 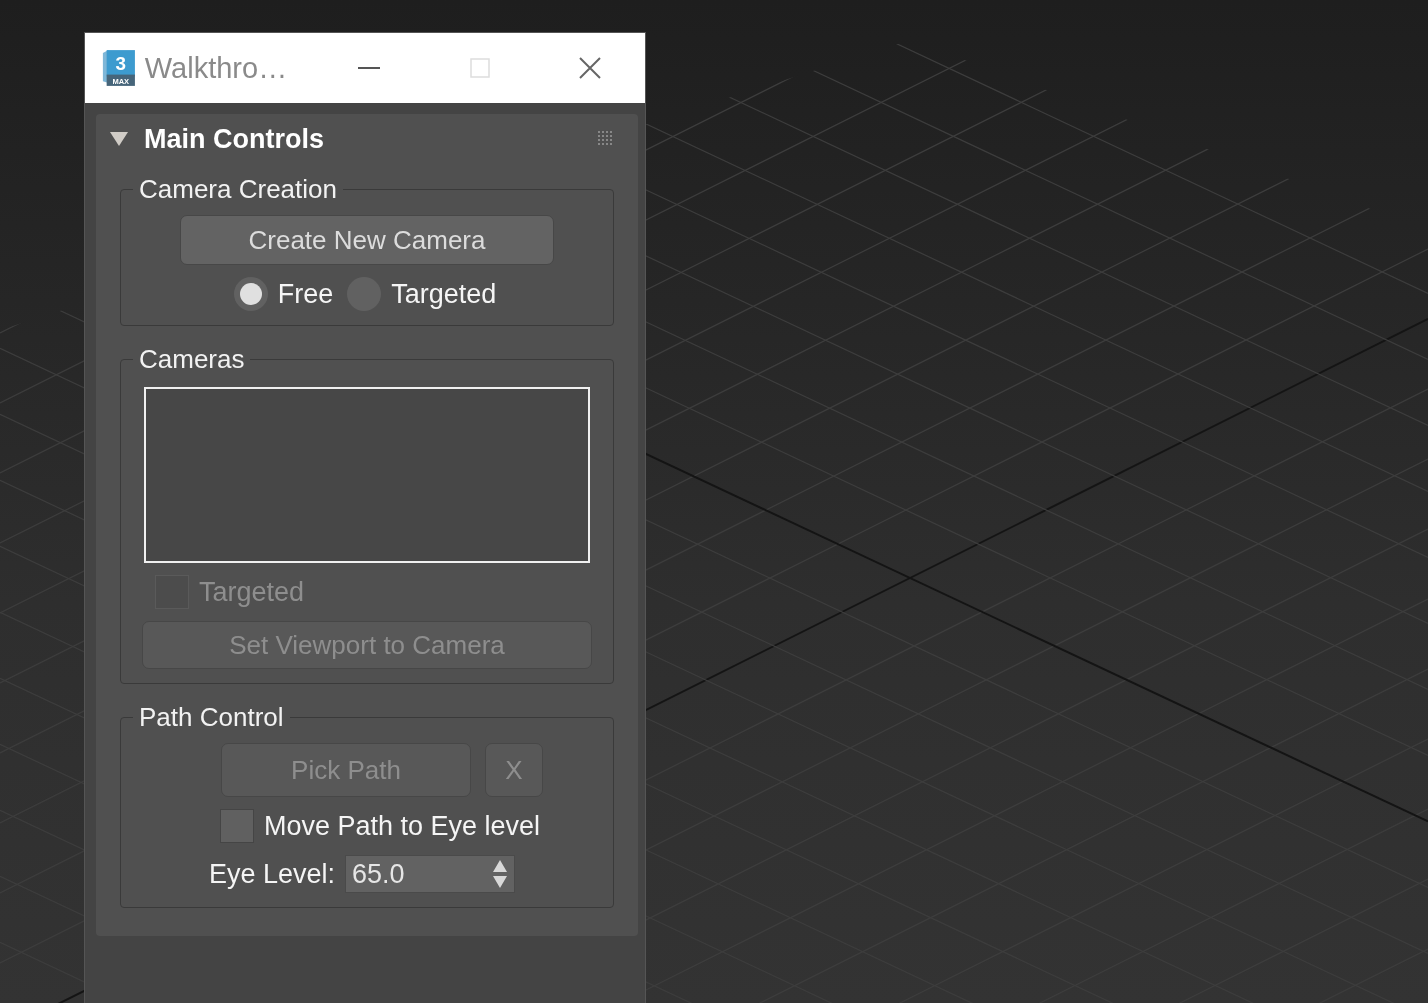 I want to click on drag-handle-icon, so click(x=606, y=139).